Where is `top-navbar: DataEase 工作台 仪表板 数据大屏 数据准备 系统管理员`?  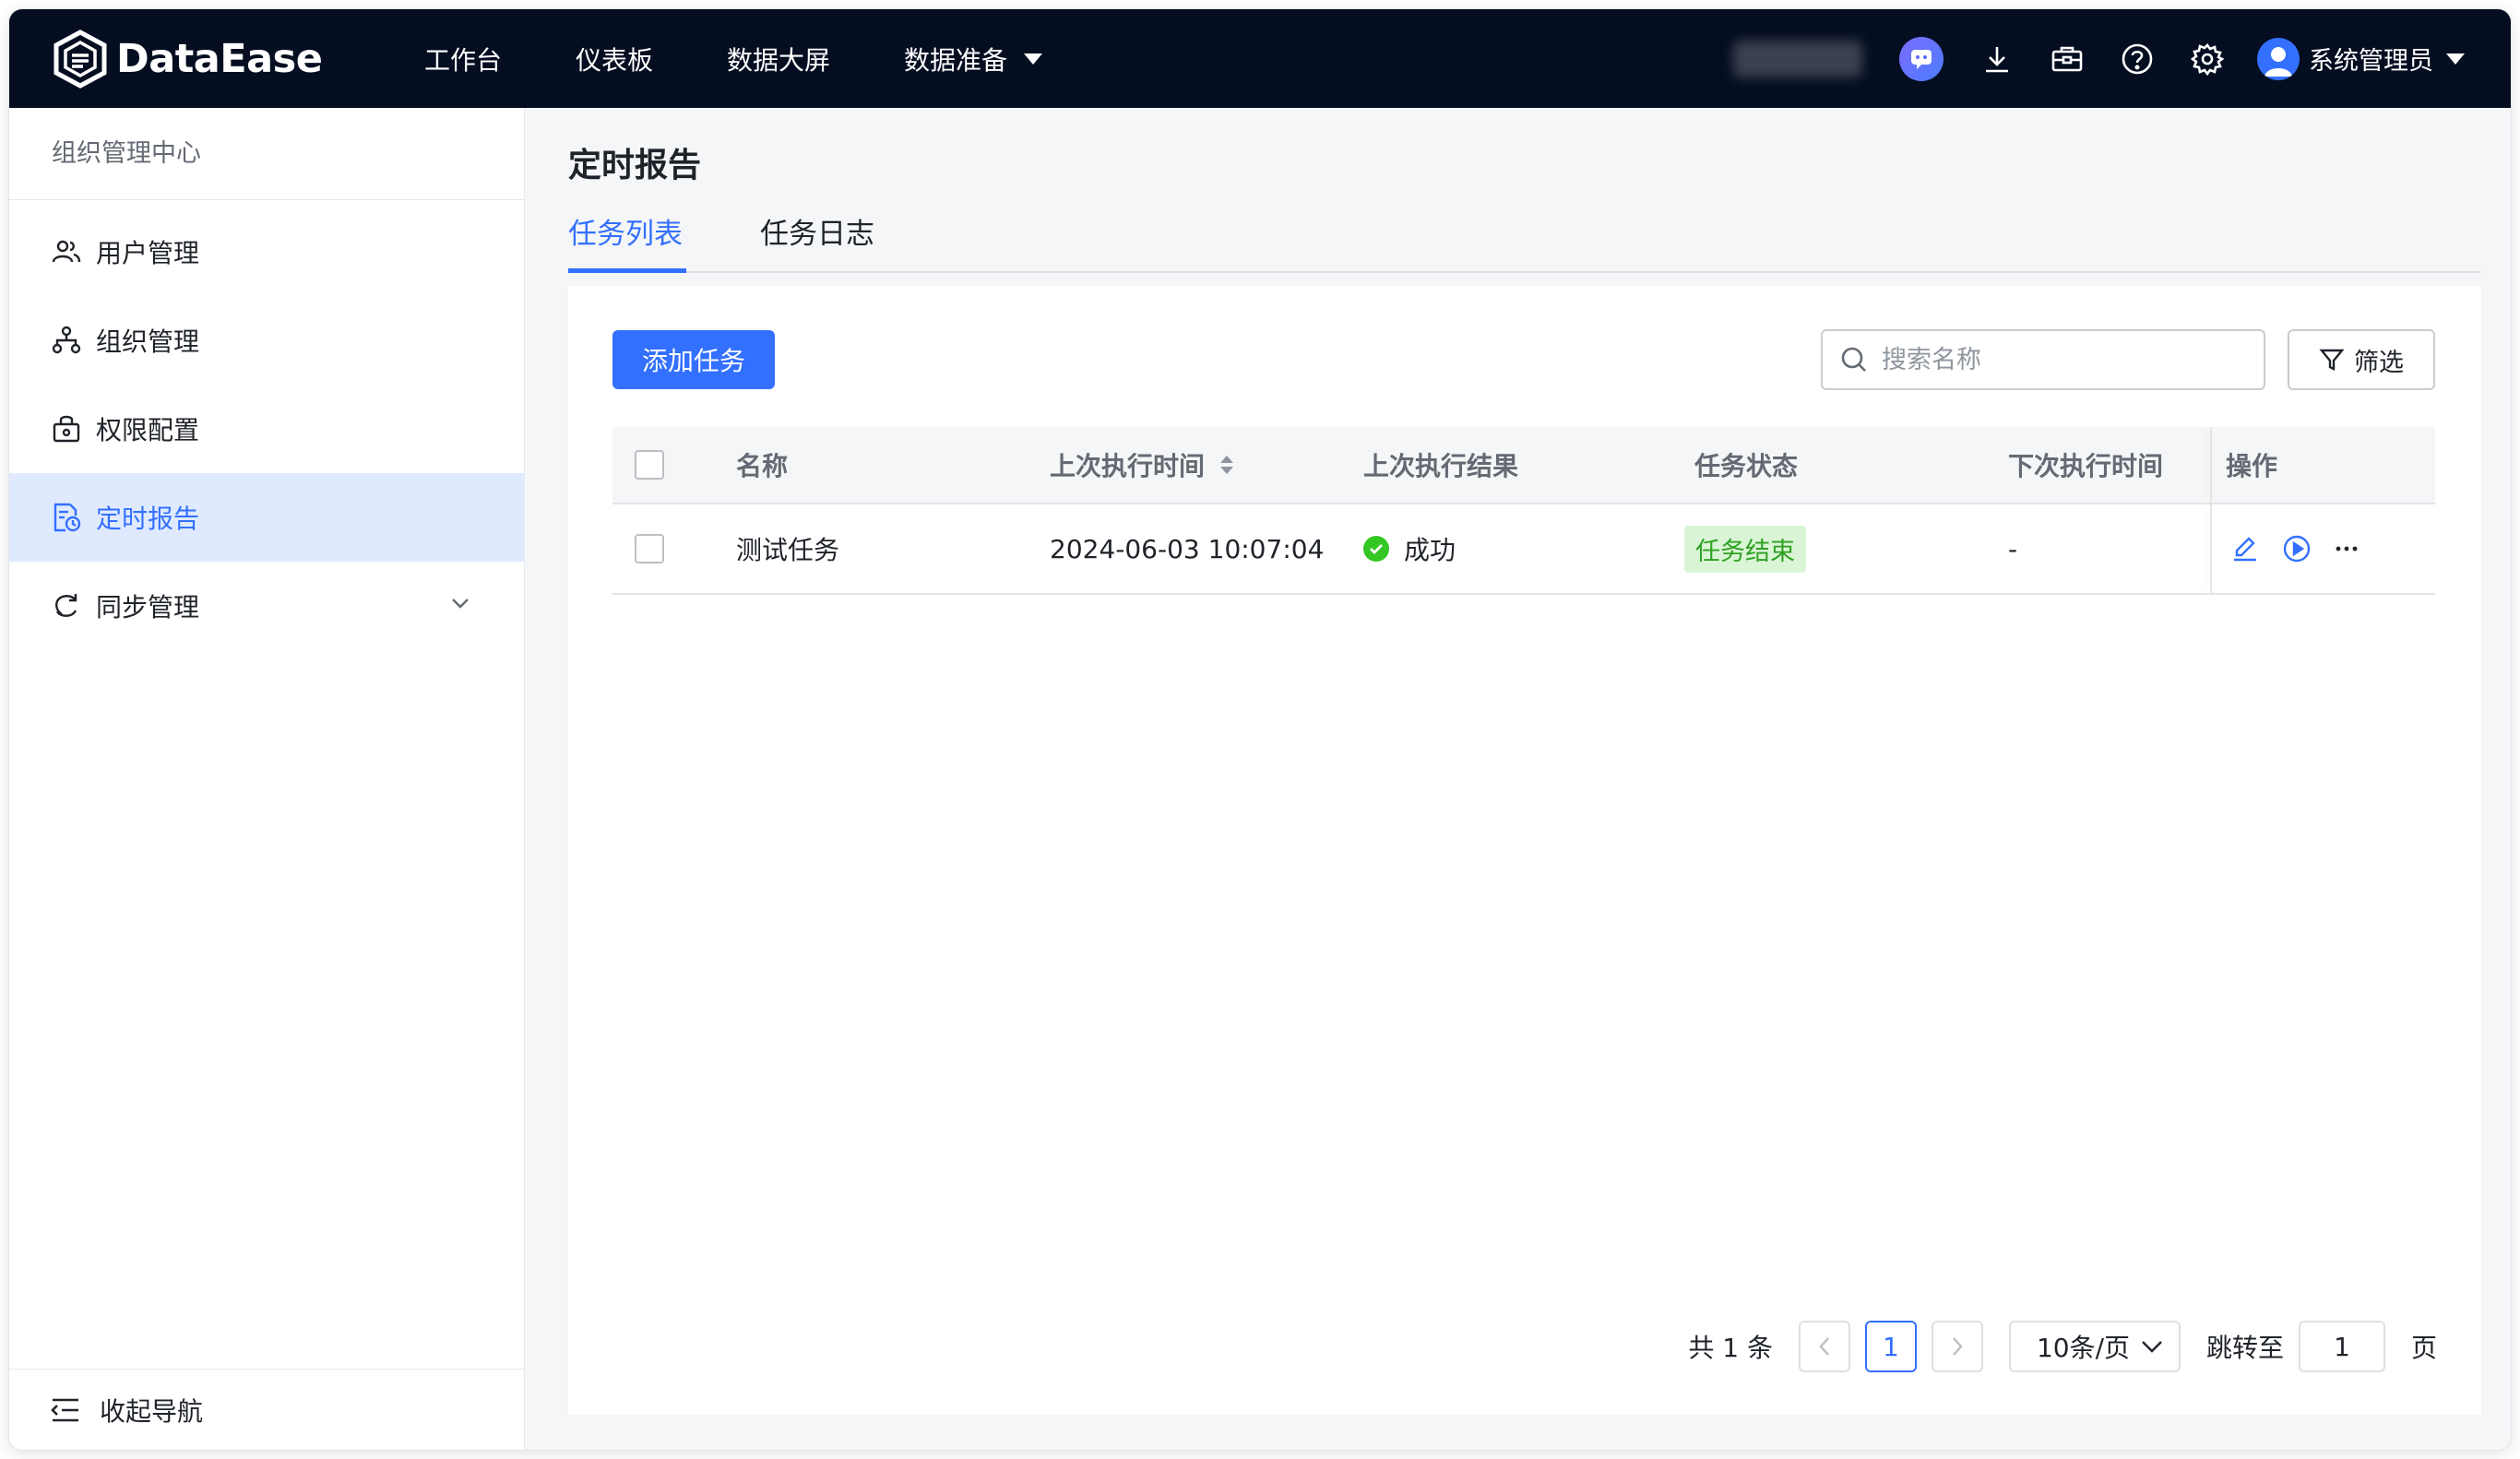
top-navbar: DataEase 工作台 仪表板 数据大屏 数据准备 系统管理员 is located at coordinates (1260, 58).